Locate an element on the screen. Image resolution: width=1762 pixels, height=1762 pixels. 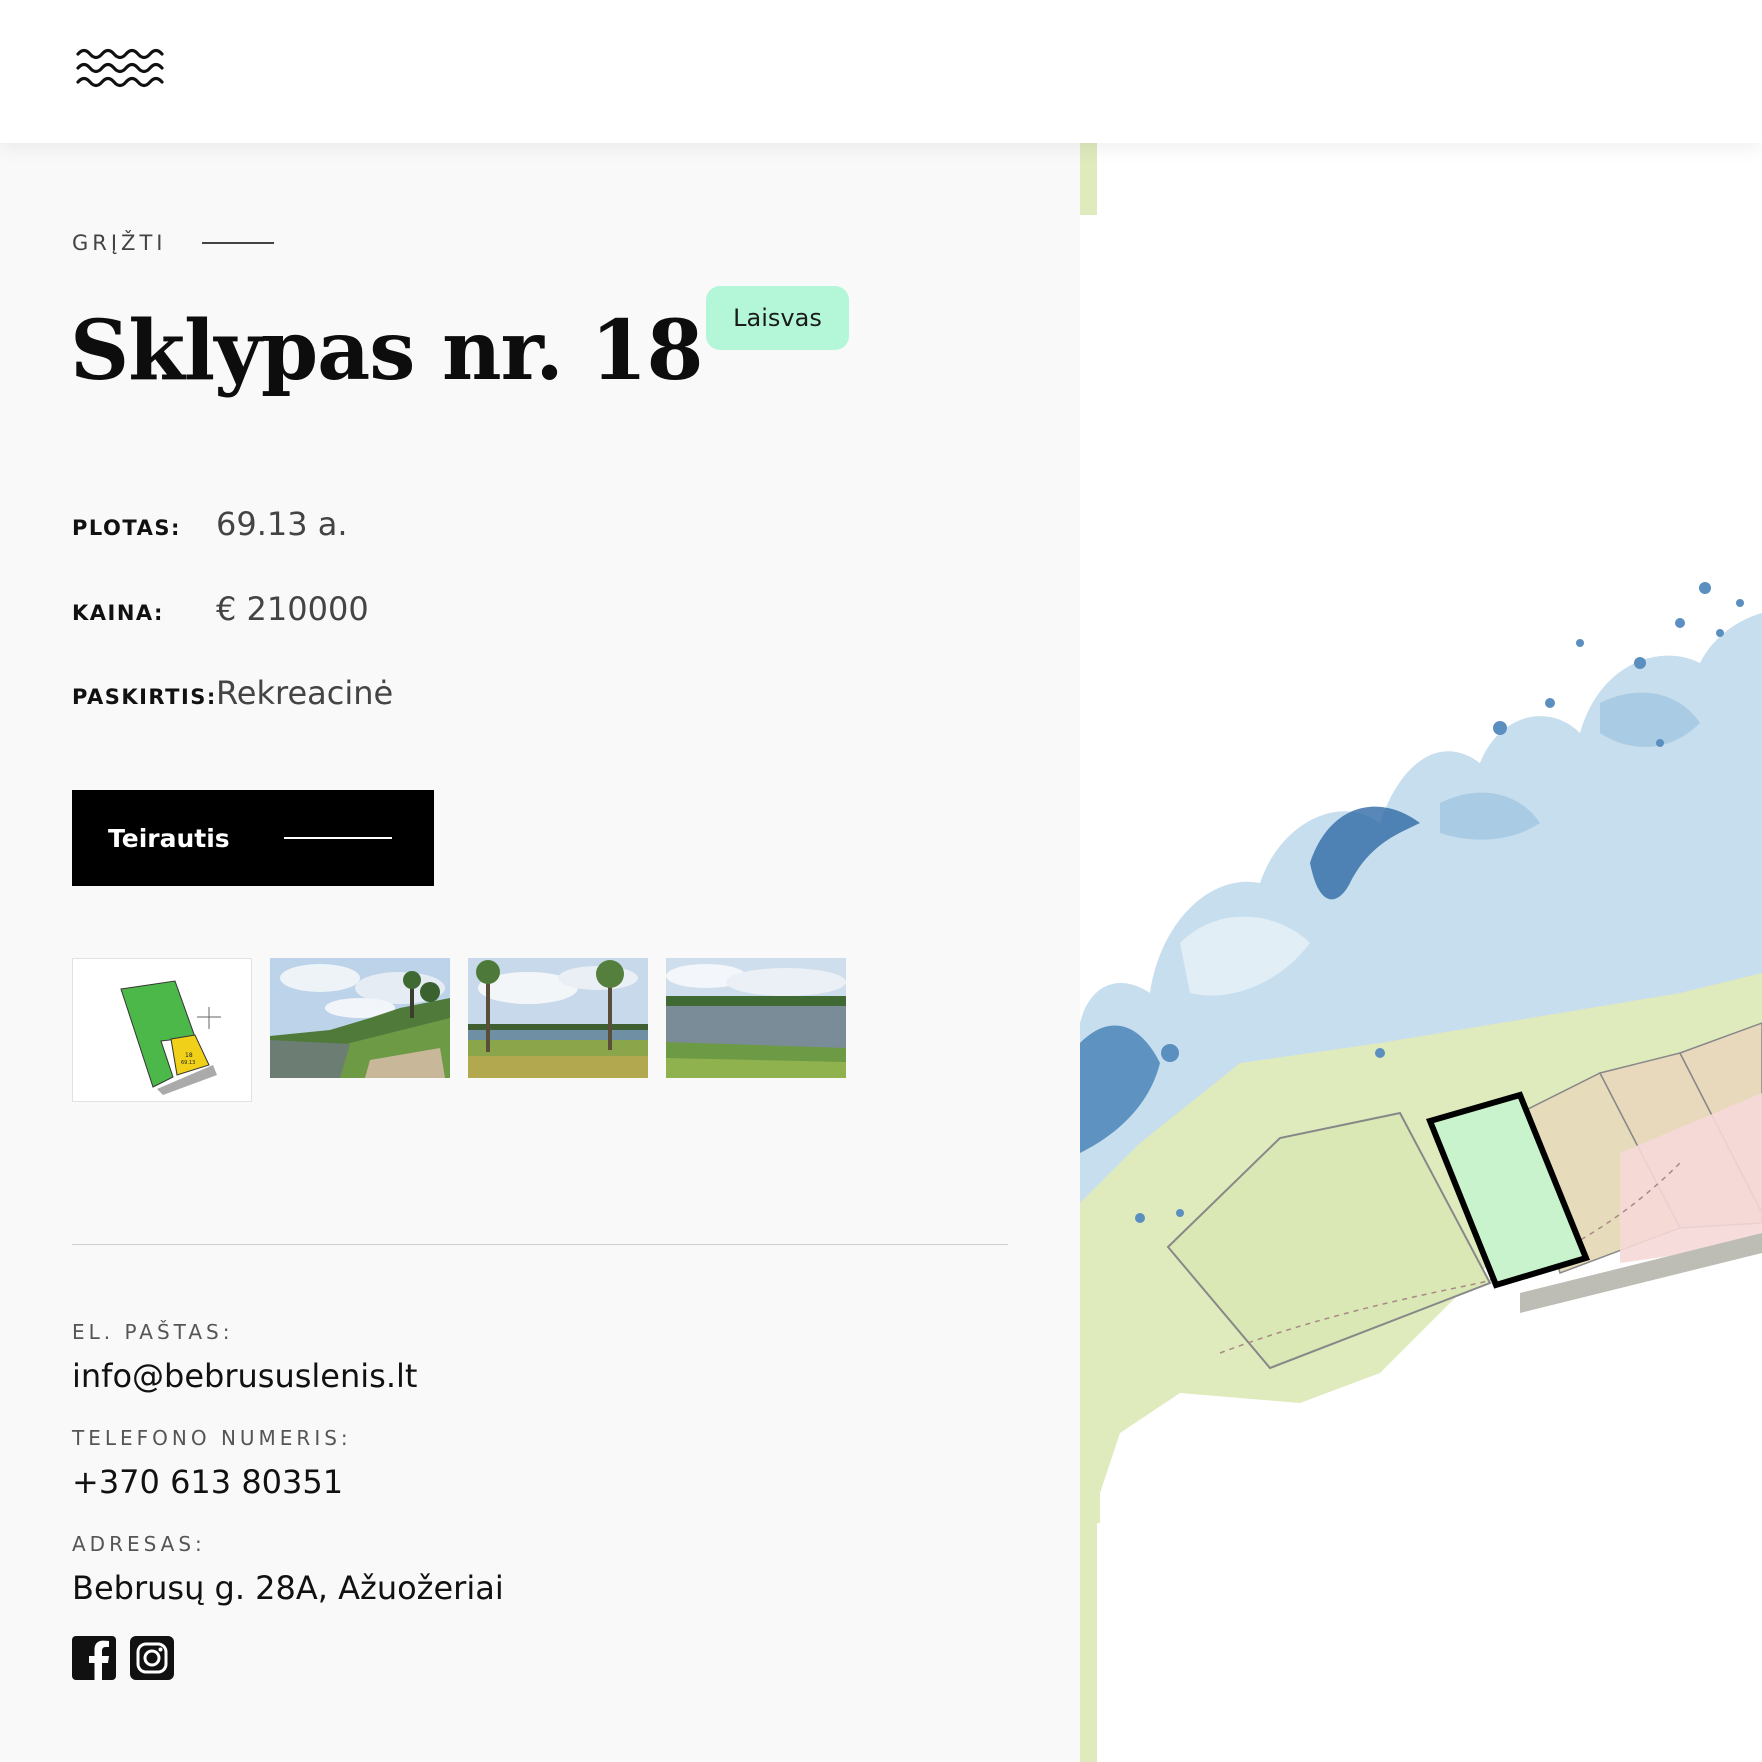
spec-row-area: PLOTAS: 69.13 a. is located at coordinates (210, 524).